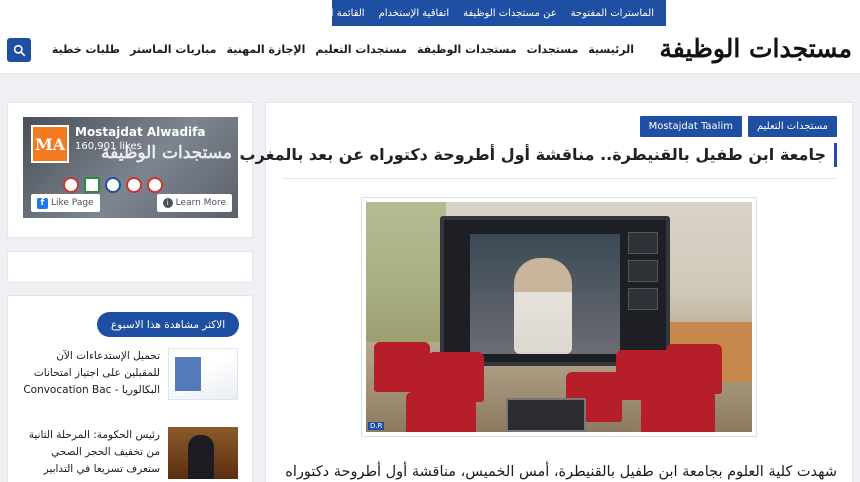 The height and width of the screenshot is (482, 860). Describe the element at coordinates (72, 203) in the screenshot. I see `like-page-label: Like Page` at that location.